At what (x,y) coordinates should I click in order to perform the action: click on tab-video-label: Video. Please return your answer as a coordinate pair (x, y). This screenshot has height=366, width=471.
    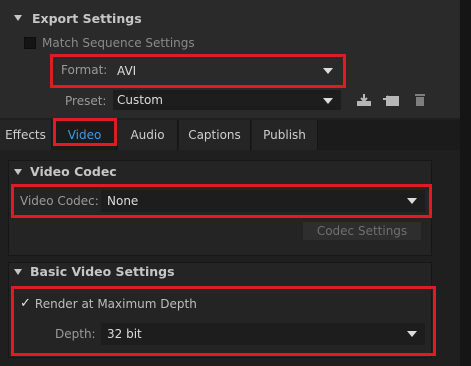
    Looking at the image, I should click on (84, 135).